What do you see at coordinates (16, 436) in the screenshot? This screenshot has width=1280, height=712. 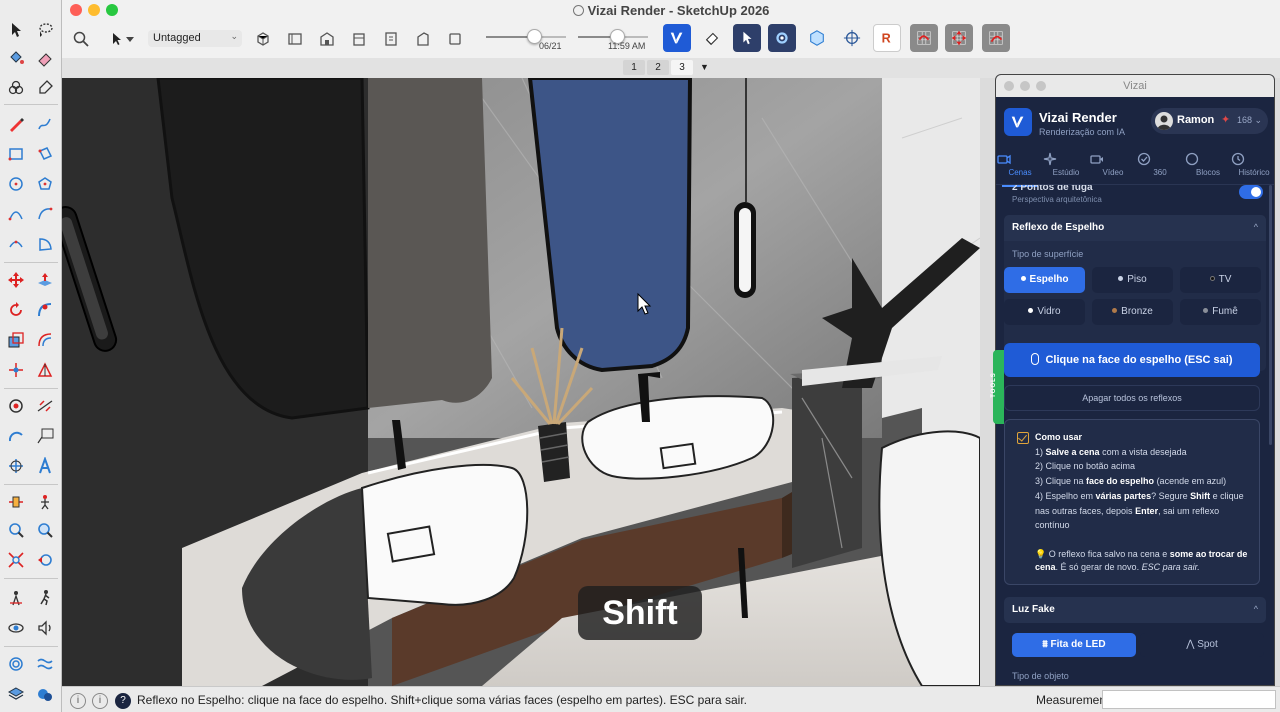 I see `protractor-icon` at bounding box center [16, 436].